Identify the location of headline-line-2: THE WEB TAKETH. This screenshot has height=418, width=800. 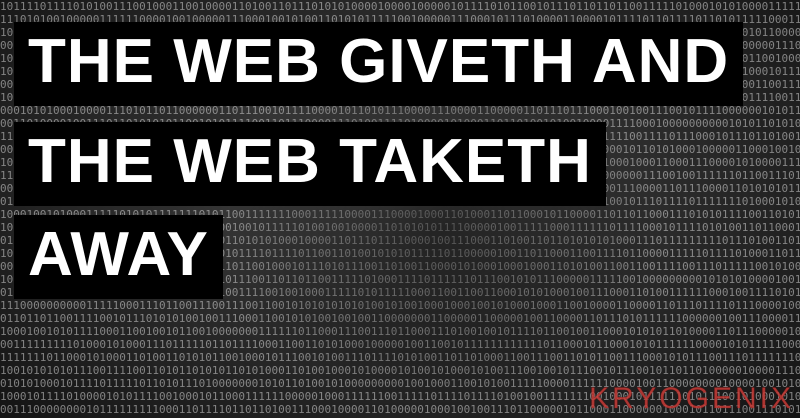
(310, 164).